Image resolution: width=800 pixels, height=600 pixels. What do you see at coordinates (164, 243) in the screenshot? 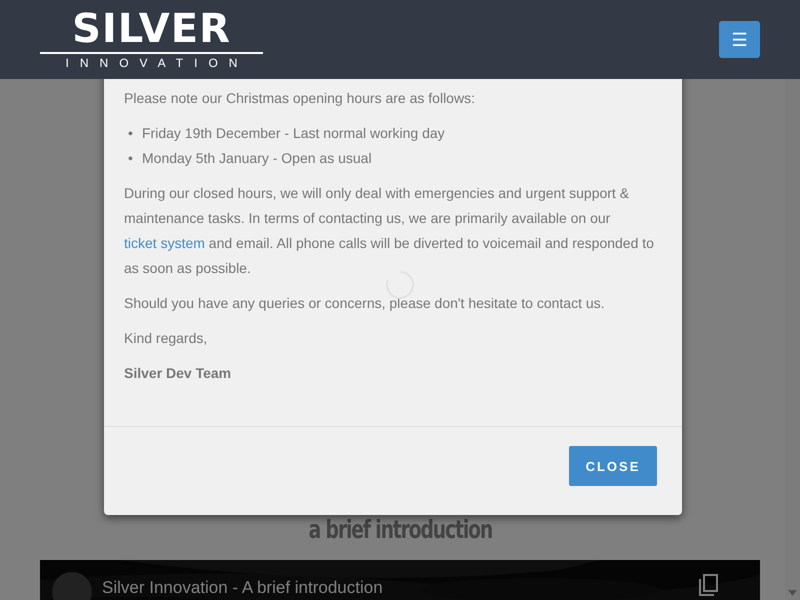
I see `ticket-system-link: ticket system` at bounding box center [164, 243].